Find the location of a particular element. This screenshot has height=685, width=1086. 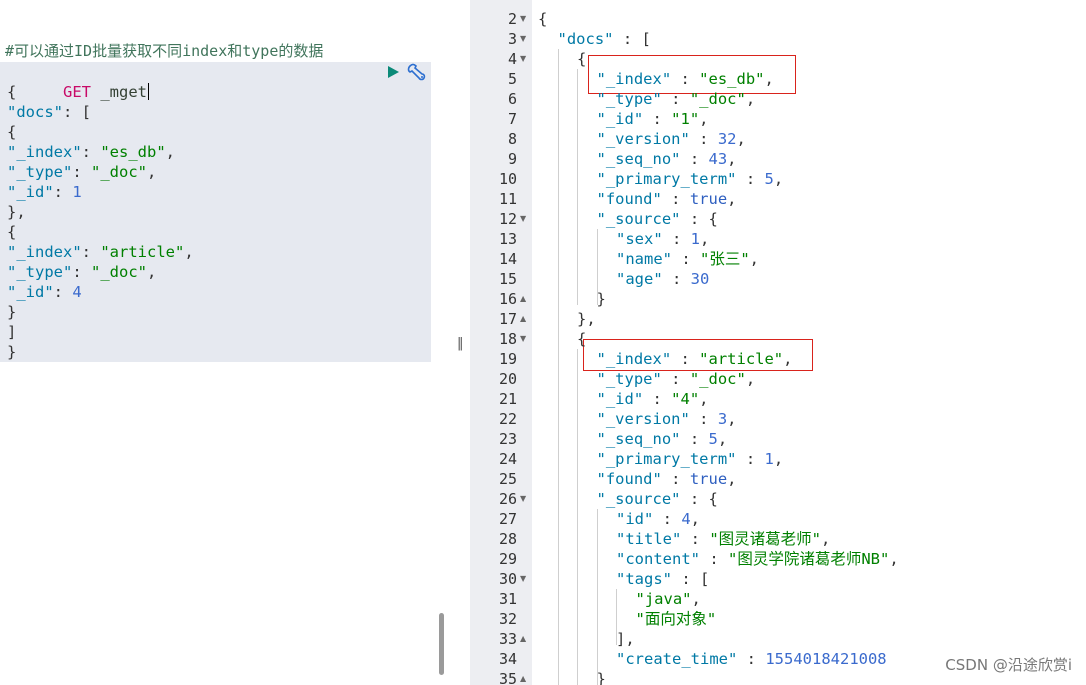

line-number: 32 is located at coordinates (507, 619).